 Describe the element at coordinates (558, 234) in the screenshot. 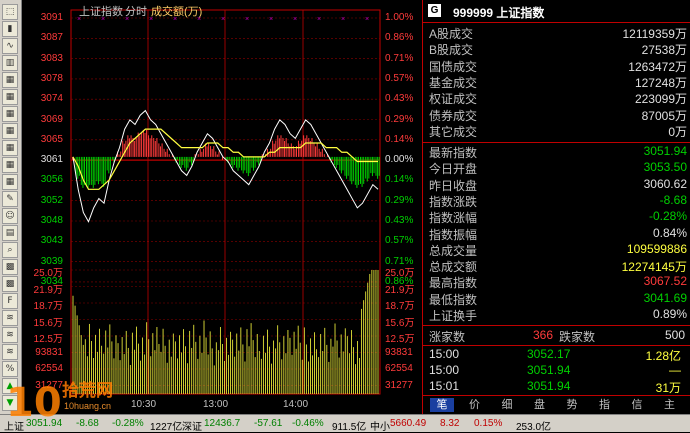

I see `quote-row: 指数振幅 0.84%` at that location.